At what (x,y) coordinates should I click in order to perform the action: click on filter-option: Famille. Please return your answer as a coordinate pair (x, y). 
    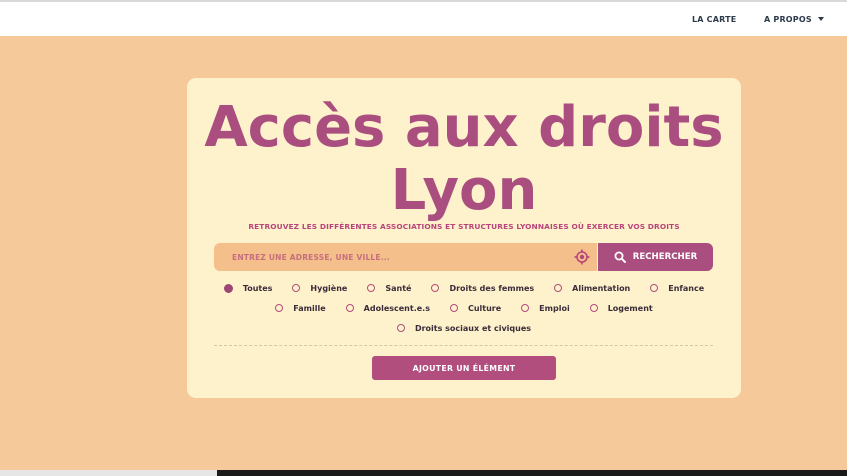
    Looking at the image, I should click on (300, 308).